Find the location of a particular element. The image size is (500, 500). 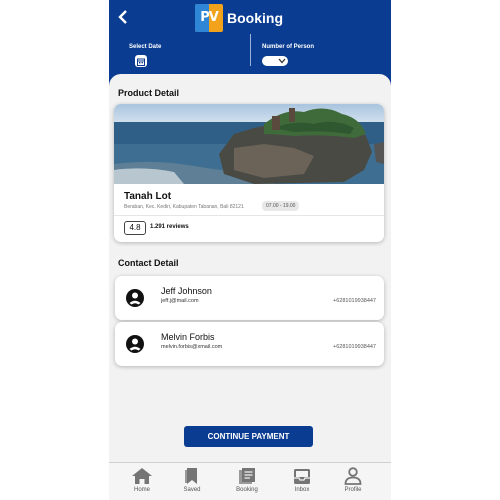

person-count-select is located at coordinates (275, 61).